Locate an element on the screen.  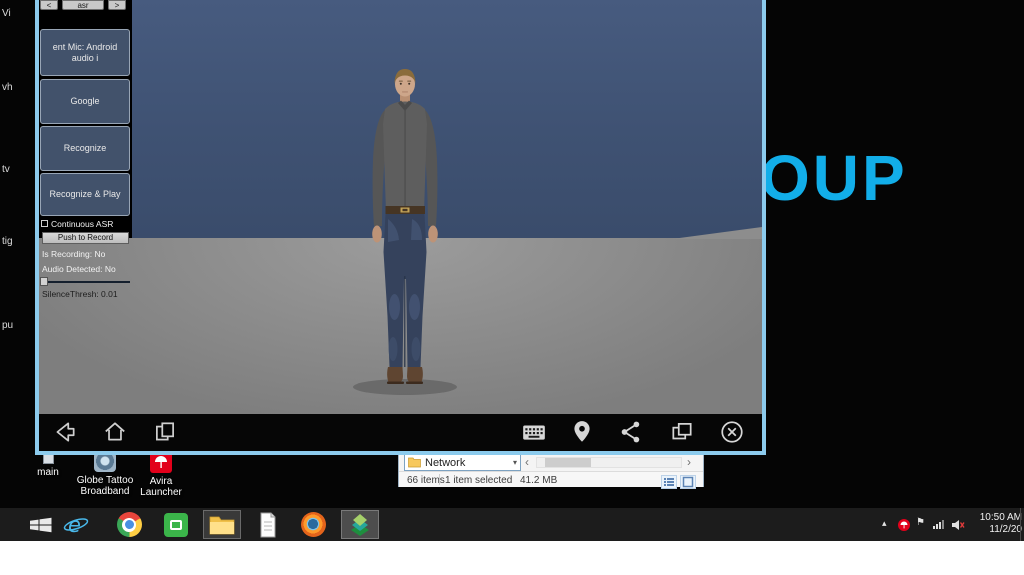
bluestacks-icon is located at coordinates (360, 524).